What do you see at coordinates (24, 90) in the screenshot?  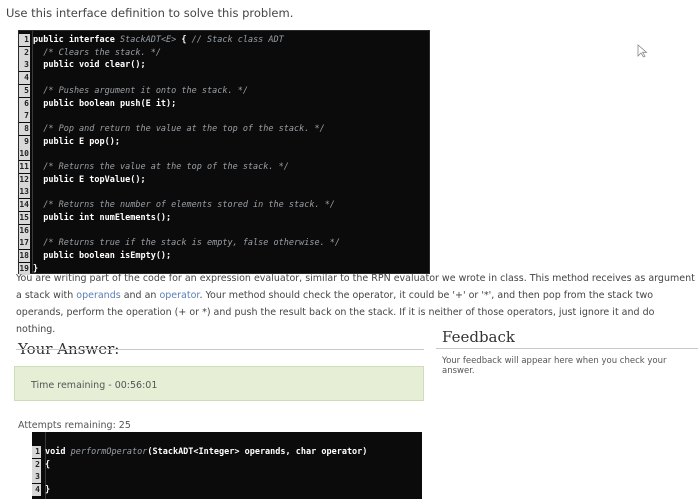 I see `line-number: 5` at bounding box center [24, 90].